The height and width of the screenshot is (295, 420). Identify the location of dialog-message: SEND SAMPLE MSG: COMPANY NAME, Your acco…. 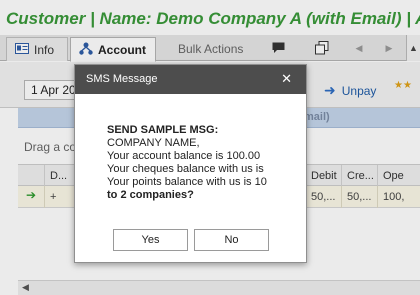
(205, 163).